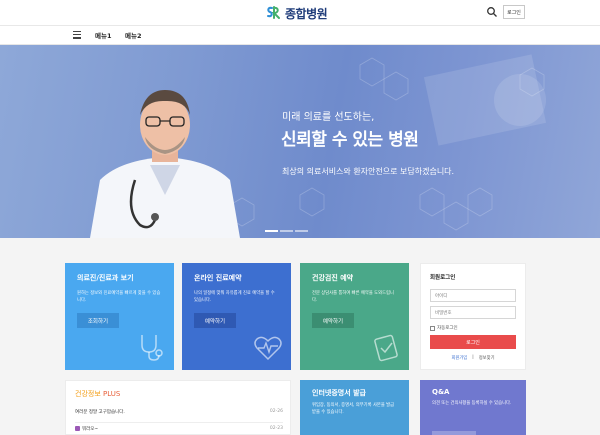 Image resolution: width=600 pixels, height=435 pixels. I want to click on certificate-description: 위임장, 동의서, 증명서, 의무기록 사본을 발급받을 수 있습니다., so click(353, 409).